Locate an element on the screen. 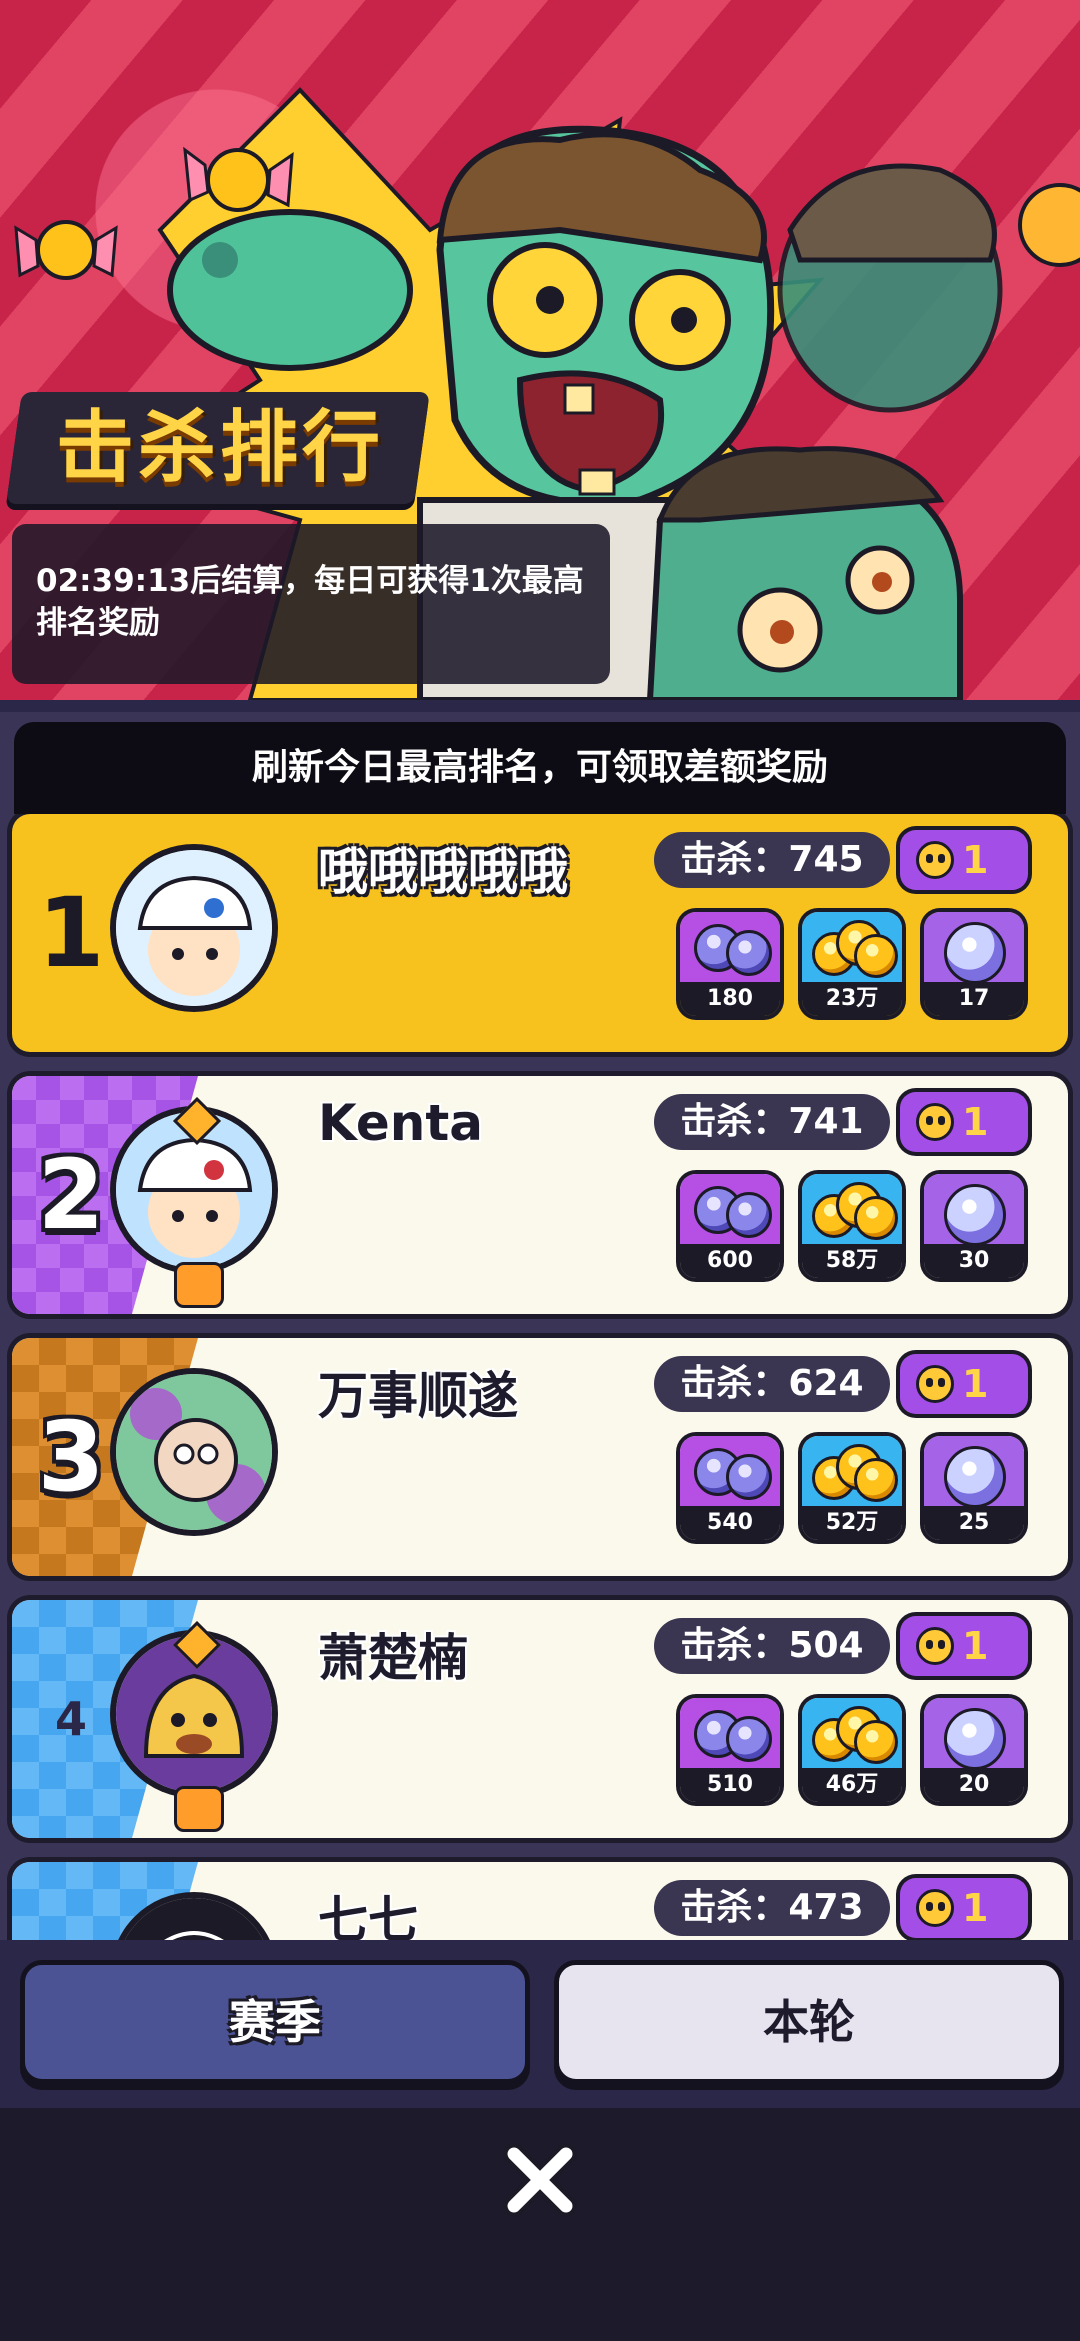  leaderboard-row: 4 萧楚楠 击杀：504 1 510 46万 20 is located at coordinates (540, 1719).